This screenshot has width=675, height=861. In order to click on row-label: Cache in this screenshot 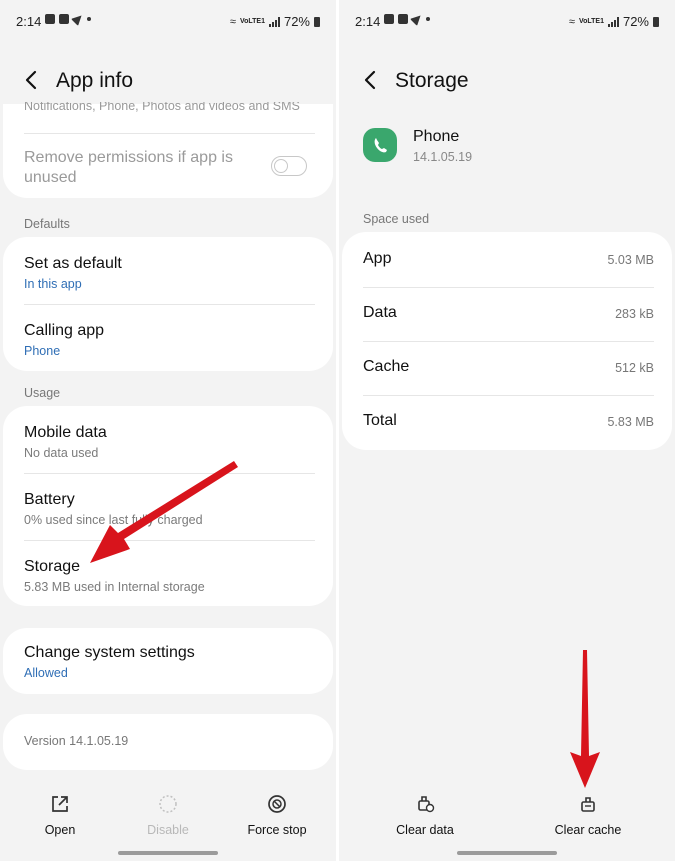, I will do `click(386, 366)`.